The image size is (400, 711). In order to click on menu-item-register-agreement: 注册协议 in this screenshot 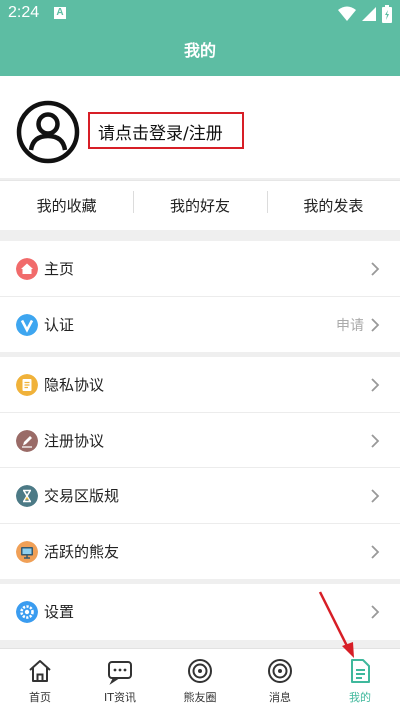, I will do `click(200, 440)`.